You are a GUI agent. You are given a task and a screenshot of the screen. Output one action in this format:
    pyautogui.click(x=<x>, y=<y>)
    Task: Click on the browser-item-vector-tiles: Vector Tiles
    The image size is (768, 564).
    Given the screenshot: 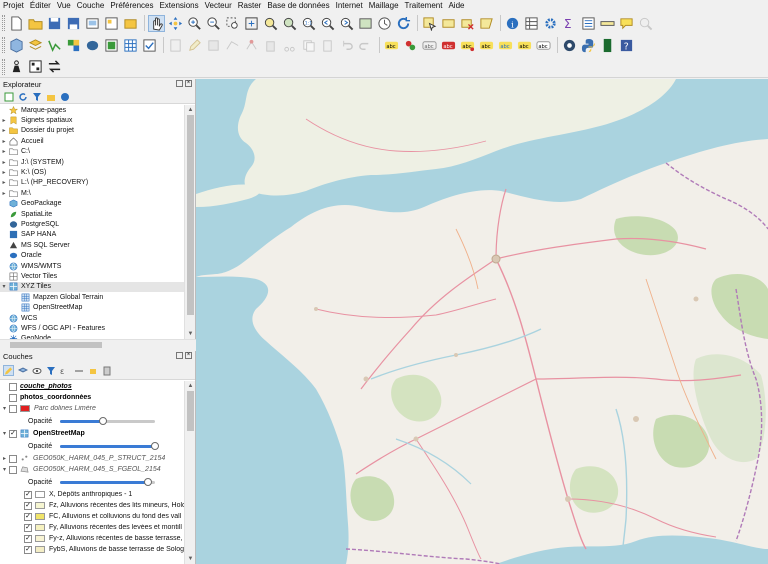 What is the action you would take?
    pyautogui.click(x=92, y=276)
    